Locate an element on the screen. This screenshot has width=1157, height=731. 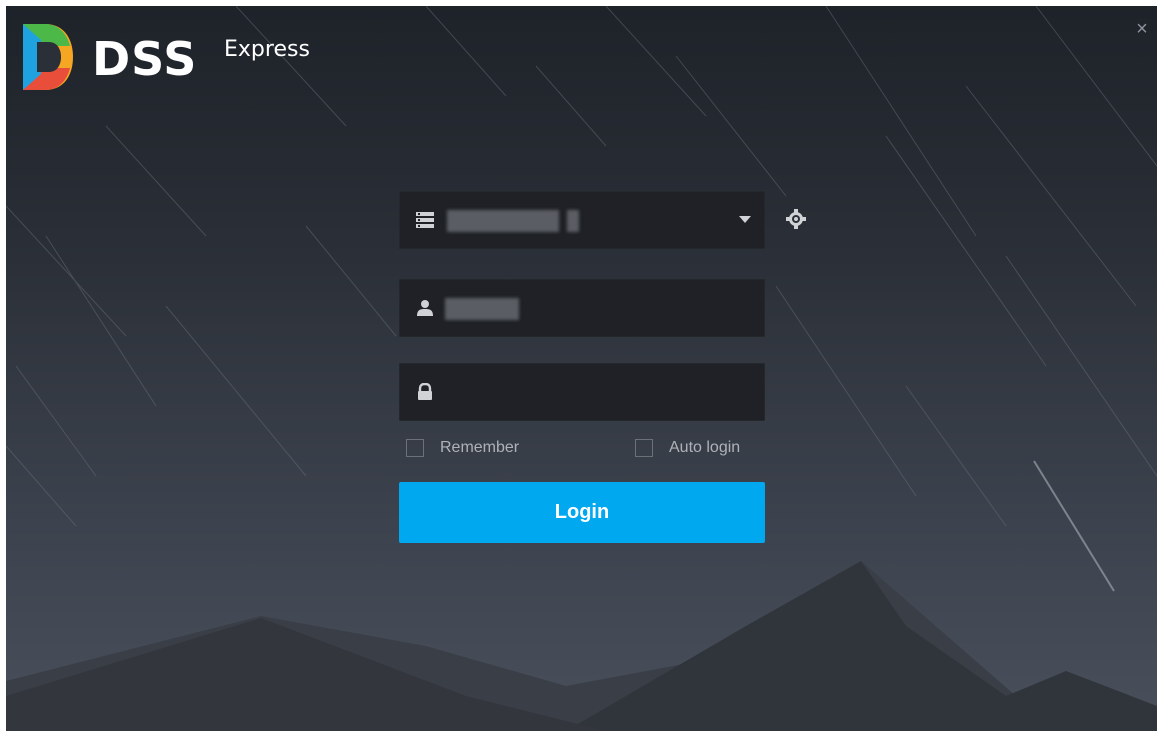
server-select: S 3 is located at coordinates (582, 220).